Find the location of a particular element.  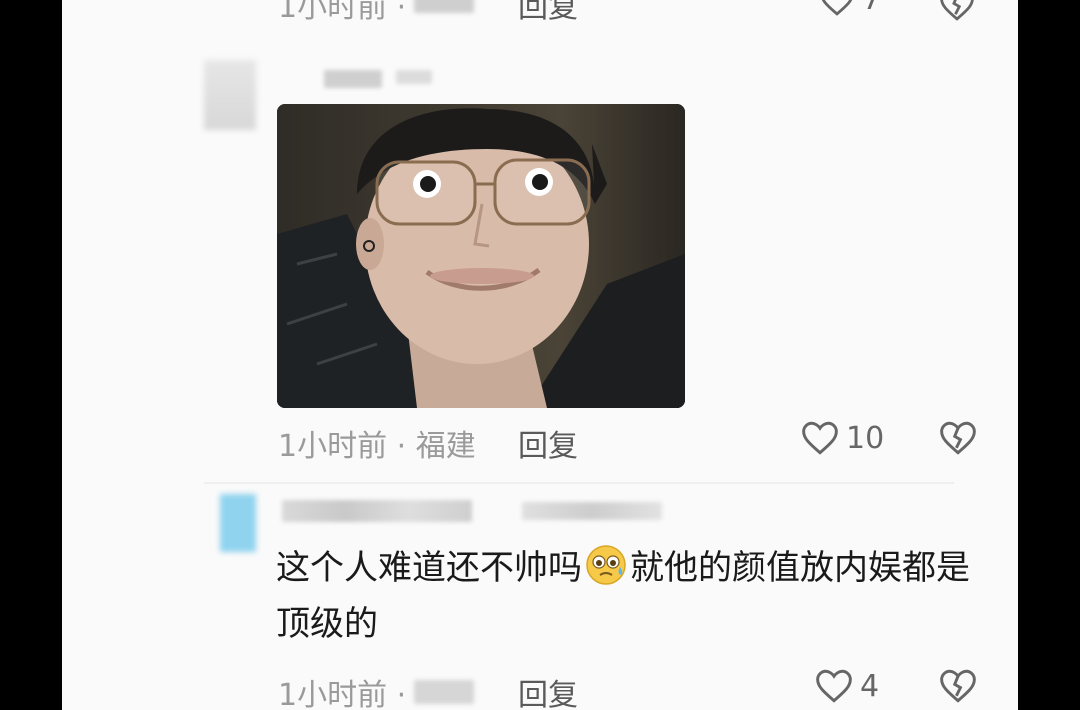

like-count: 4 is located at coordinates (870, 686).